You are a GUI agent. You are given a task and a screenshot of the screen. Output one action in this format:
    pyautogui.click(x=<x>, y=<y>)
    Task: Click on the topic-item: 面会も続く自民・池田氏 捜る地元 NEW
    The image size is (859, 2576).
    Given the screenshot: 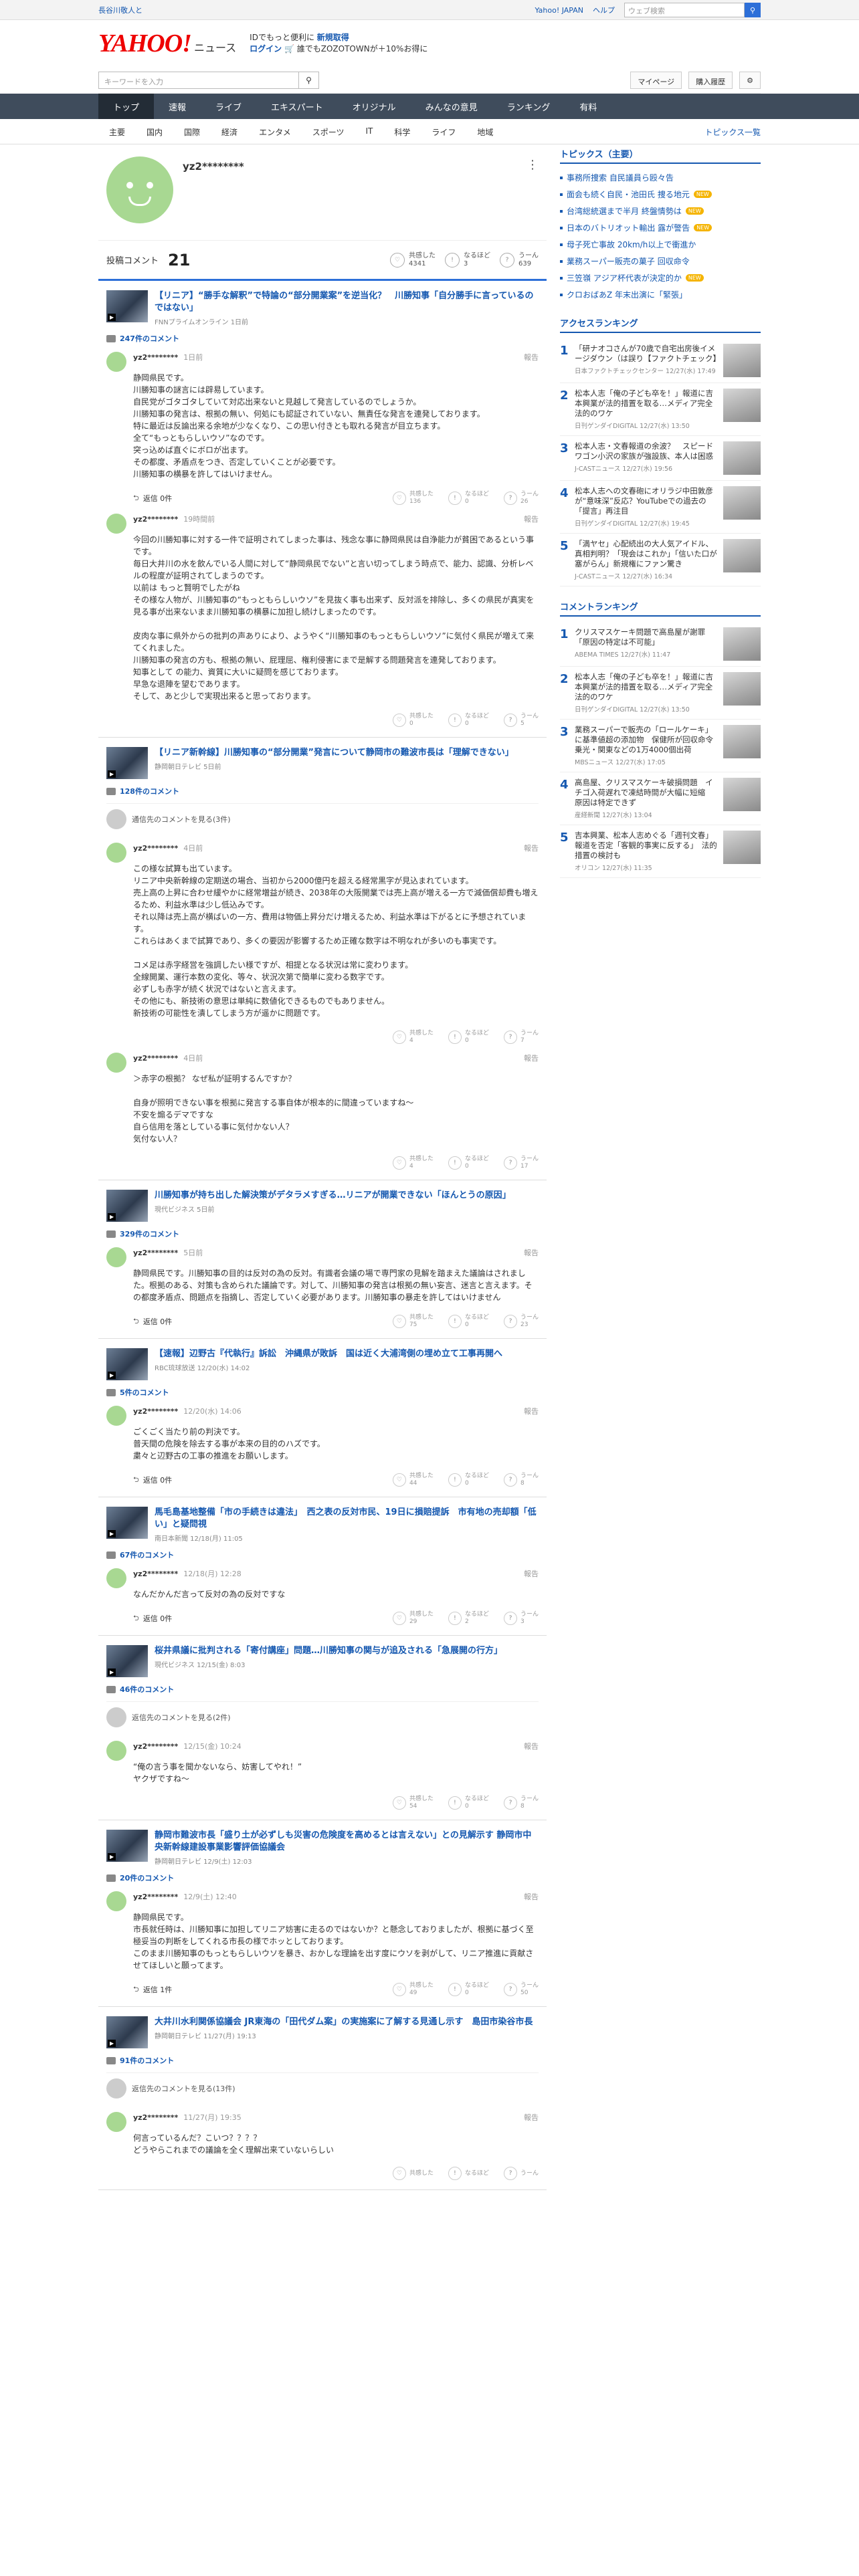 What is the action you would take?
    pyautogui.click(x=660, y=195)
    